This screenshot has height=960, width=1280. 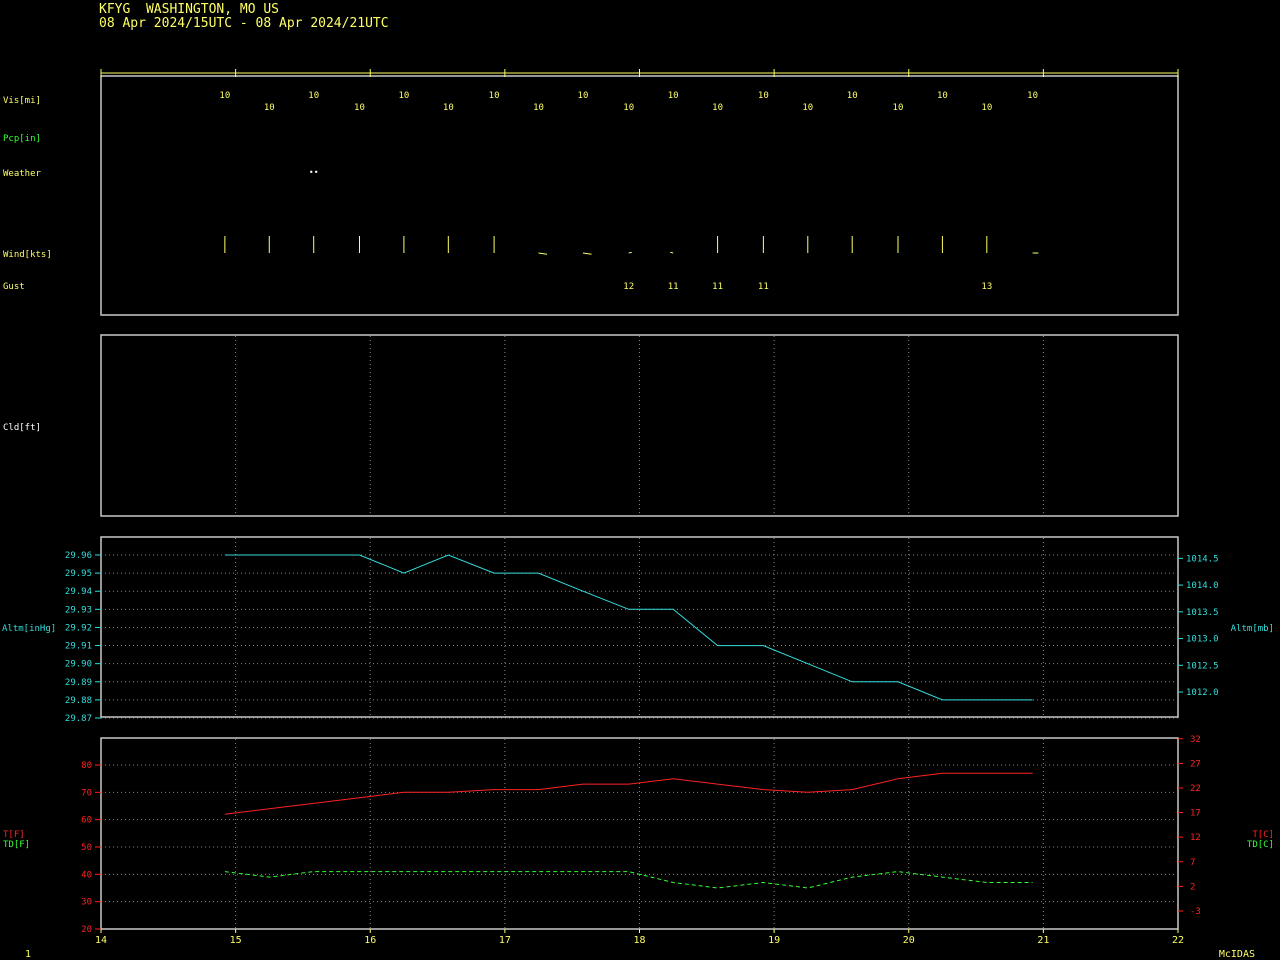 I want to click on altimeter-right-tick: 1013.5, so click(x=1202, y=613).